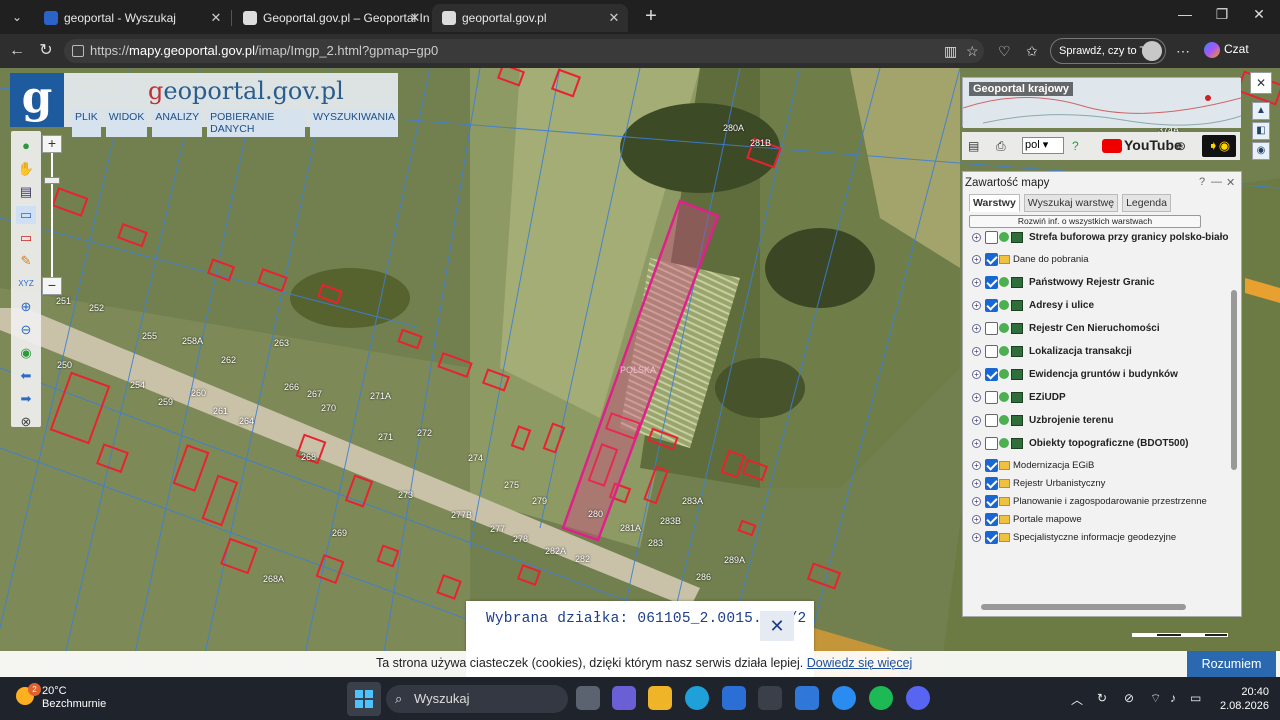 This screenshot has height=720, width=1280. Describe the element at coordinates (1261, 111) in the screenshot. I see `minimap-toggle-icon: ▲` at that location.